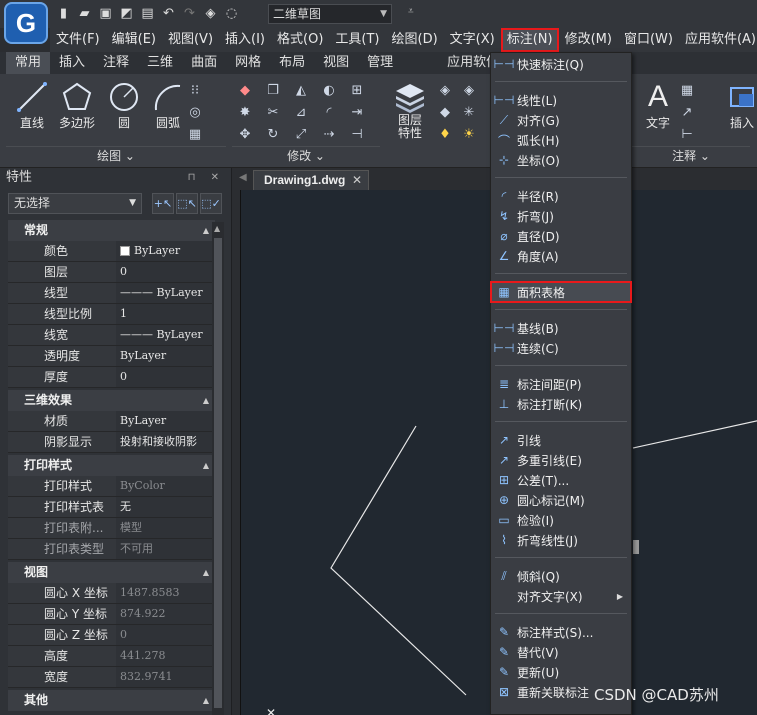  Describe the element at coordinates (218, 473) in the screenshot. I see `scrollbar-thumb` at that location.